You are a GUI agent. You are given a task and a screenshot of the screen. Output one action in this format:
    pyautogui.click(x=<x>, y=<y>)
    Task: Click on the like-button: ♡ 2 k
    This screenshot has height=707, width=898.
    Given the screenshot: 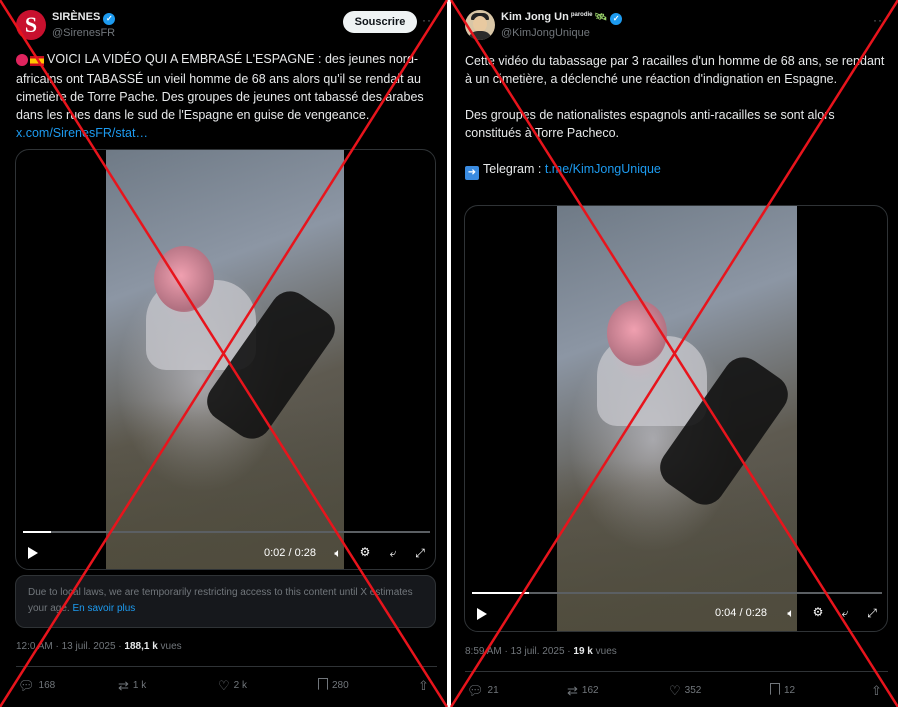 What is the action you would take?
    pyautogui.click(x=232, y=686)
    